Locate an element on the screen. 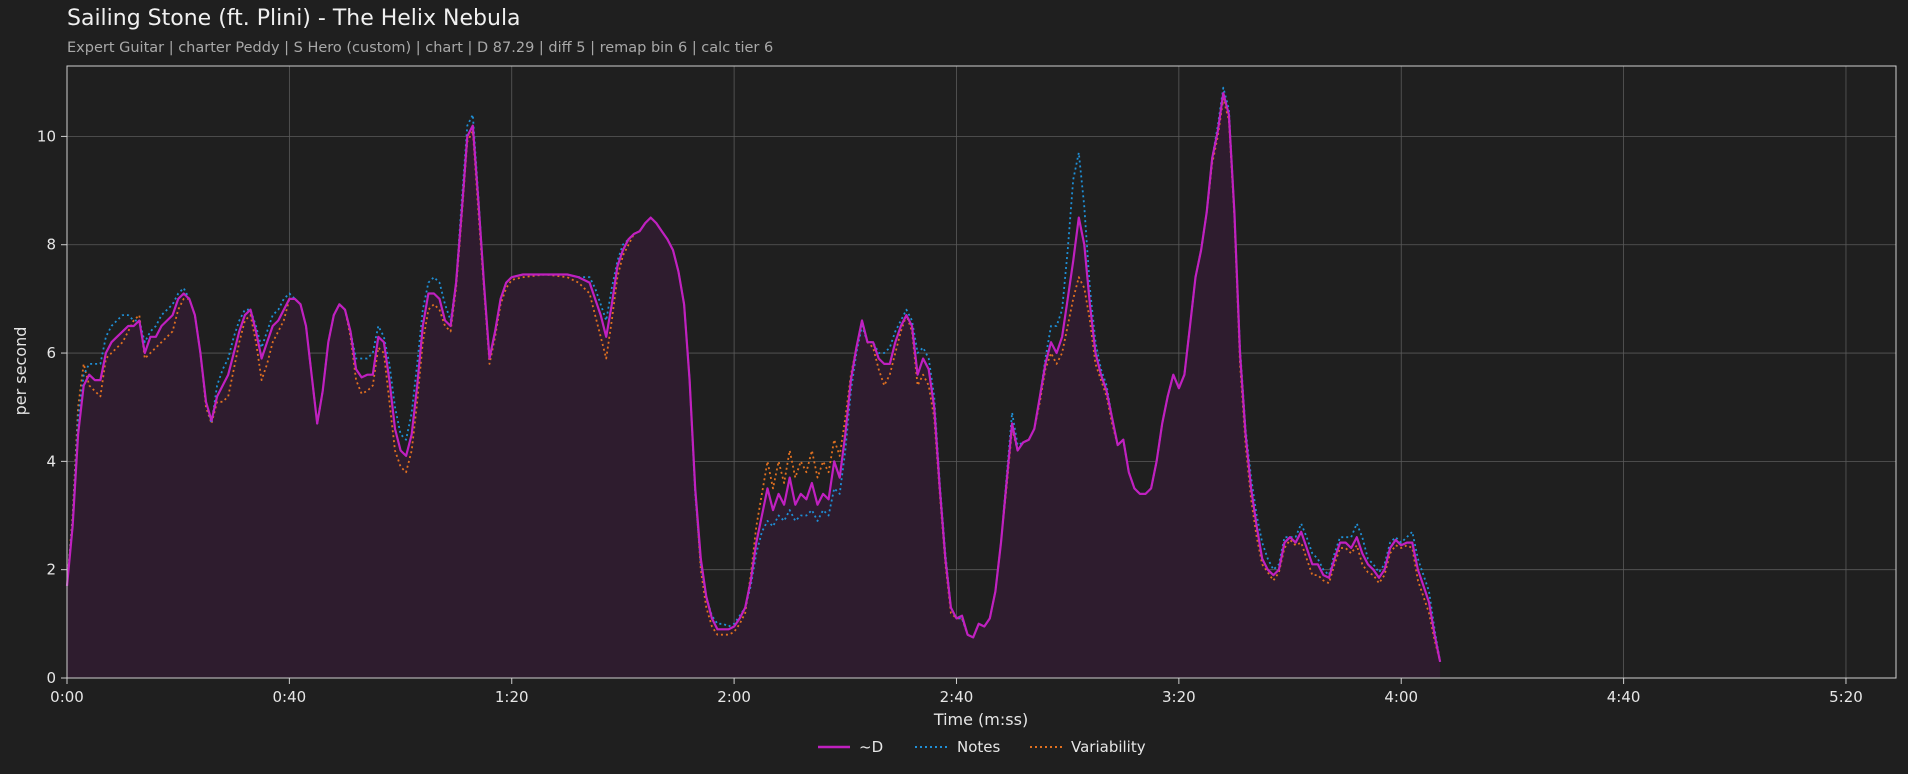 This screenshot has height=774, width=1908. x-tick-label: 4:00 is located at coordinates (1401, 697).